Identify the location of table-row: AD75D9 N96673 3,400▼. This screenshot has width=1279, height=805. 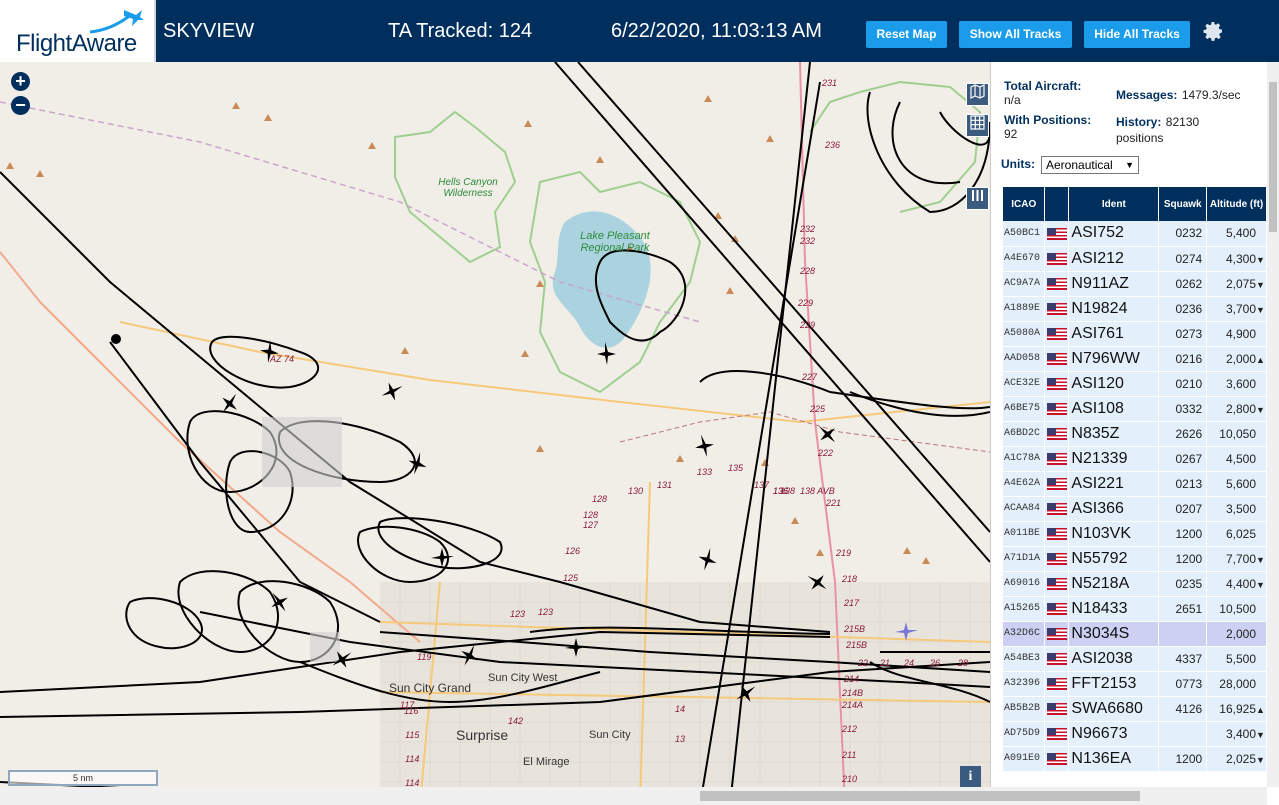
(1135, 734).